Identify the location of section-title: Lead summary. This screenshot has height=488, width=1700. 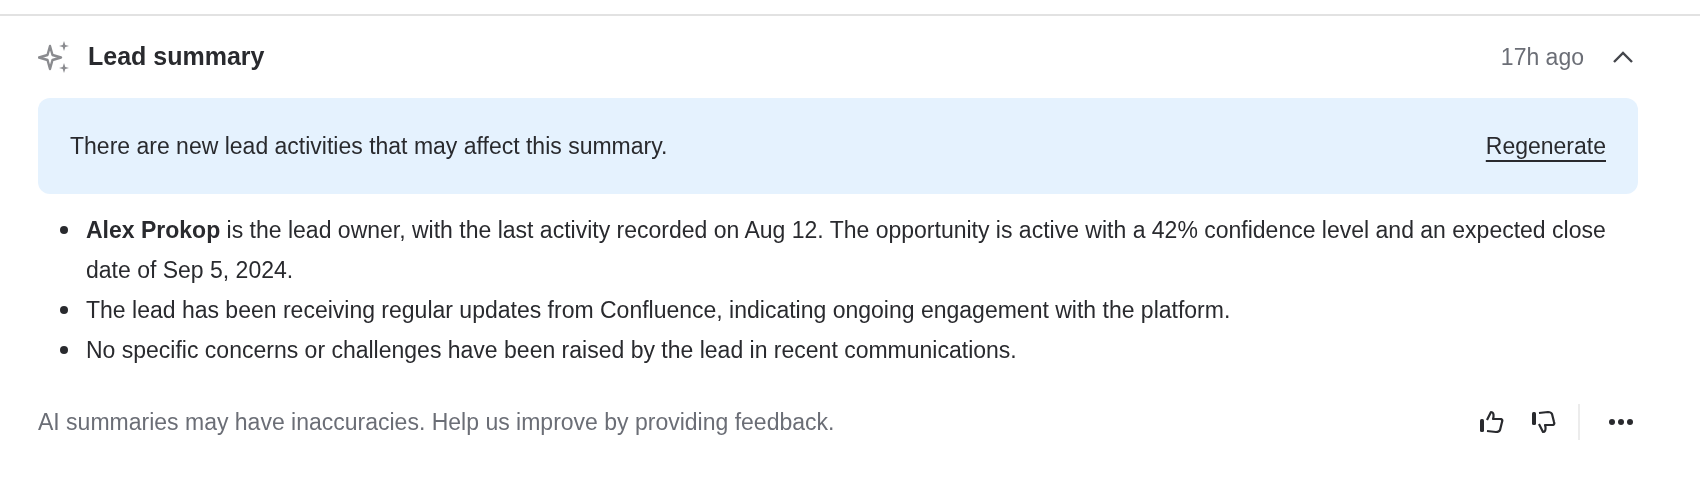
(176, 57).